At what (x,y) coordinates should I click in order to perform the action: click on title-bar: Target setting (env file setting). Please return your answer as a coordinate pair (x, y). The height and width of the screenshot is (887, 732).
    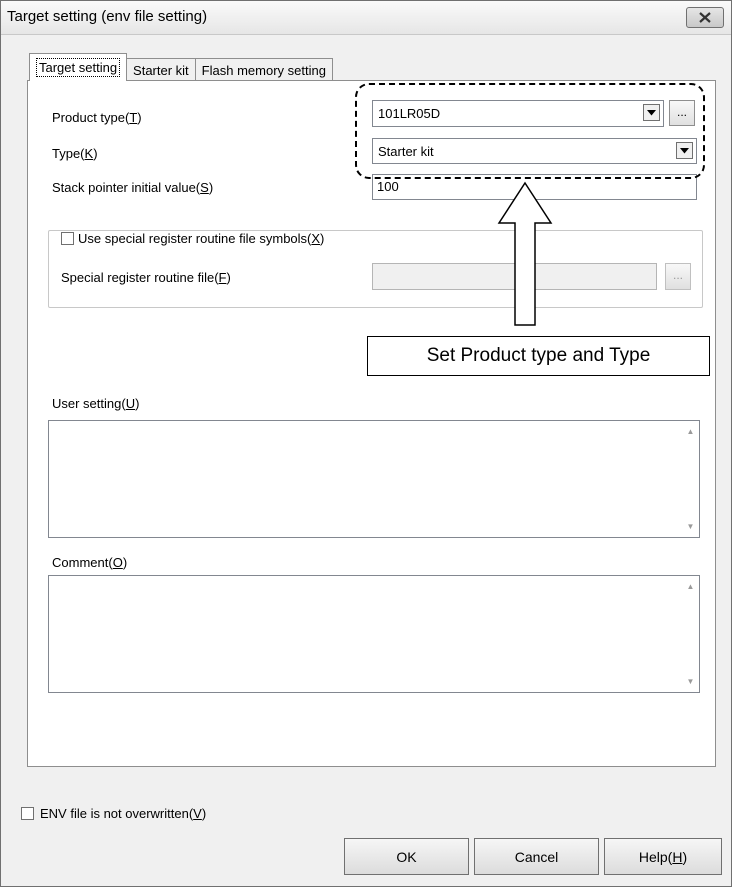
    Looking at the image, I should click on (366, 18).